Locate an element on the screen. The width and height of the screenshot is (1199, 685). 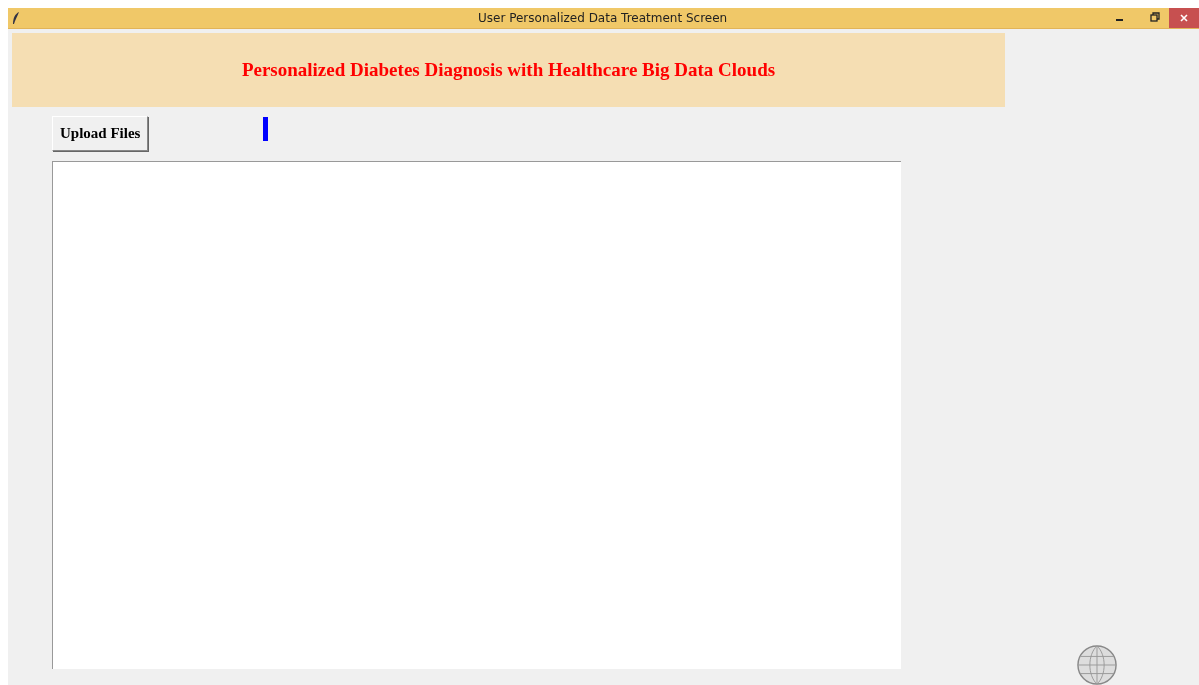
app-heading: Personalized Diabetes Diagnosis with Healthcare Big Data Clouds is located at coordinates (508, 70).